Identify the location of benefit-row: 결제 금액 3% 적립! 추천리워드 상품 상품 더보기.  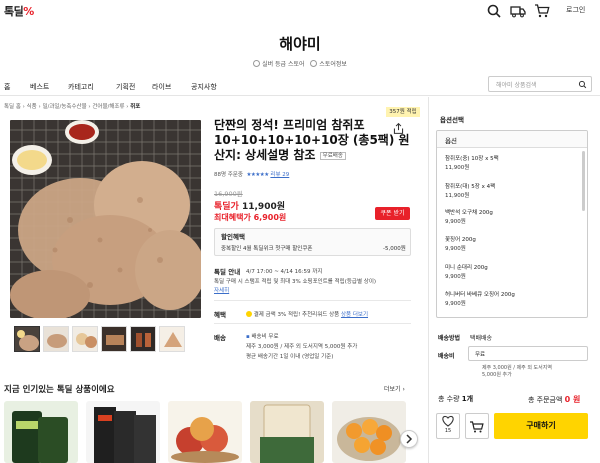
(307, 314).